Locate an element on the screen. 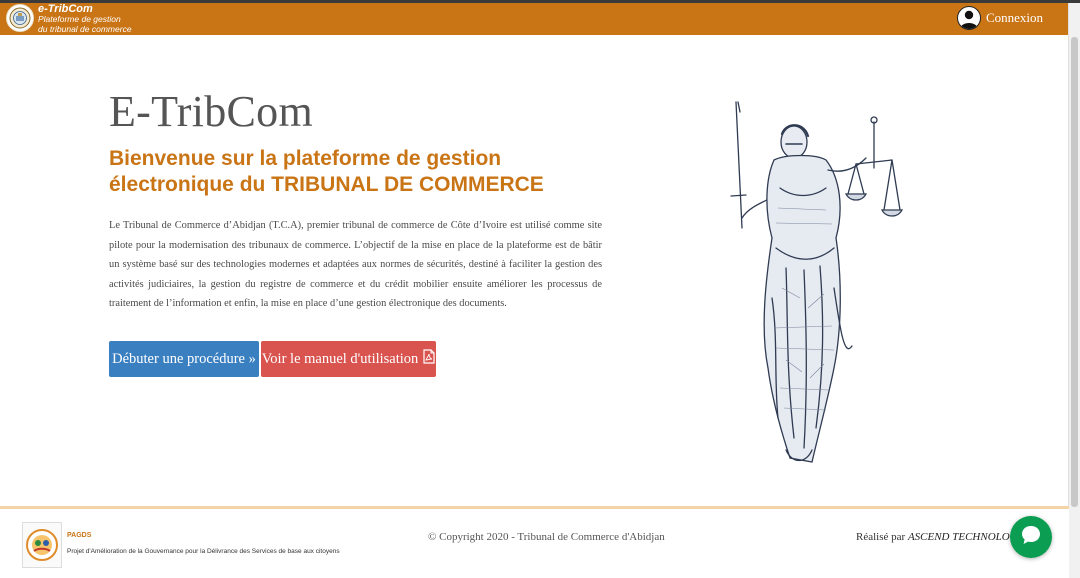 This screenshot has height=578, width=1080. chat-bubble-icon is located at coordinates (1031, 537).